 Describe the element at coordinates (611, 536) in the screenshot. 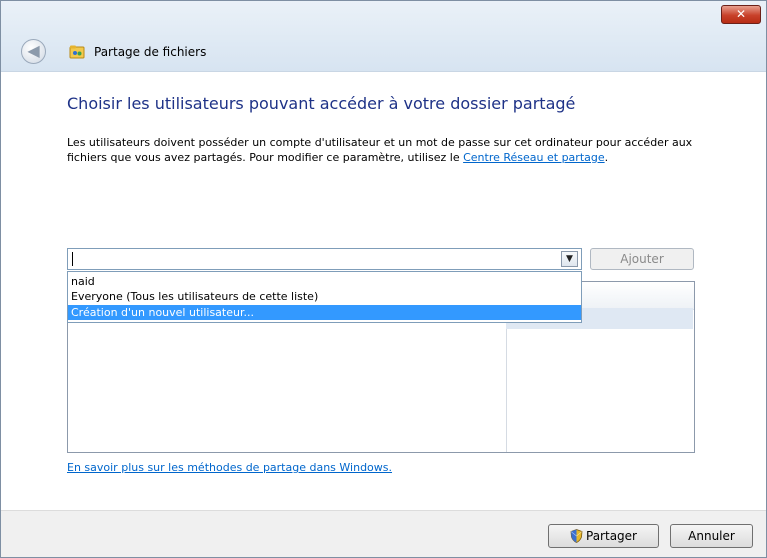

I see `share-button-label: Partager` at that location.